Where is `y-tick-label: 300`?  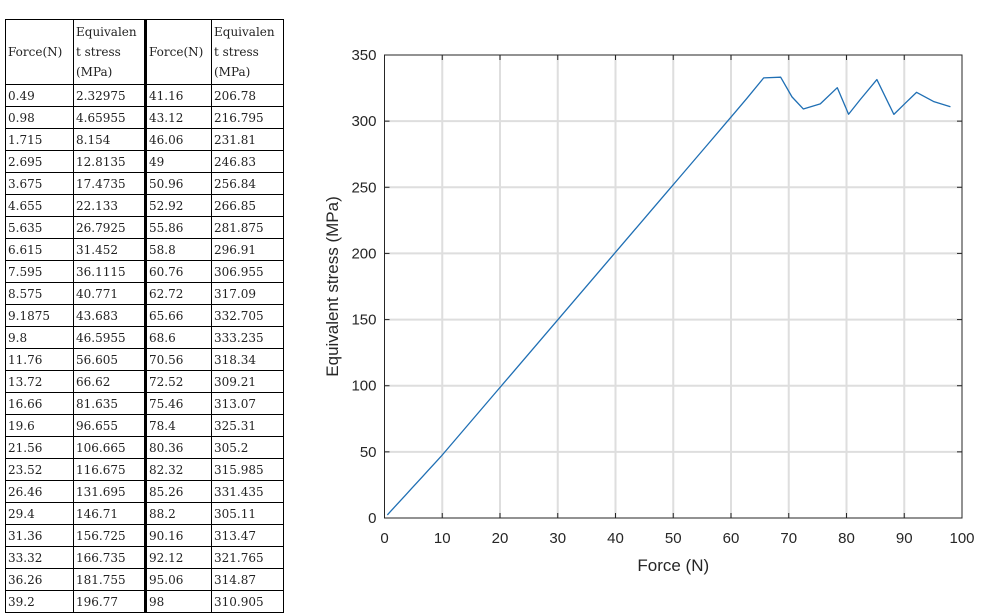 y-tick-label: 300 is located at coordinates (363, 121).